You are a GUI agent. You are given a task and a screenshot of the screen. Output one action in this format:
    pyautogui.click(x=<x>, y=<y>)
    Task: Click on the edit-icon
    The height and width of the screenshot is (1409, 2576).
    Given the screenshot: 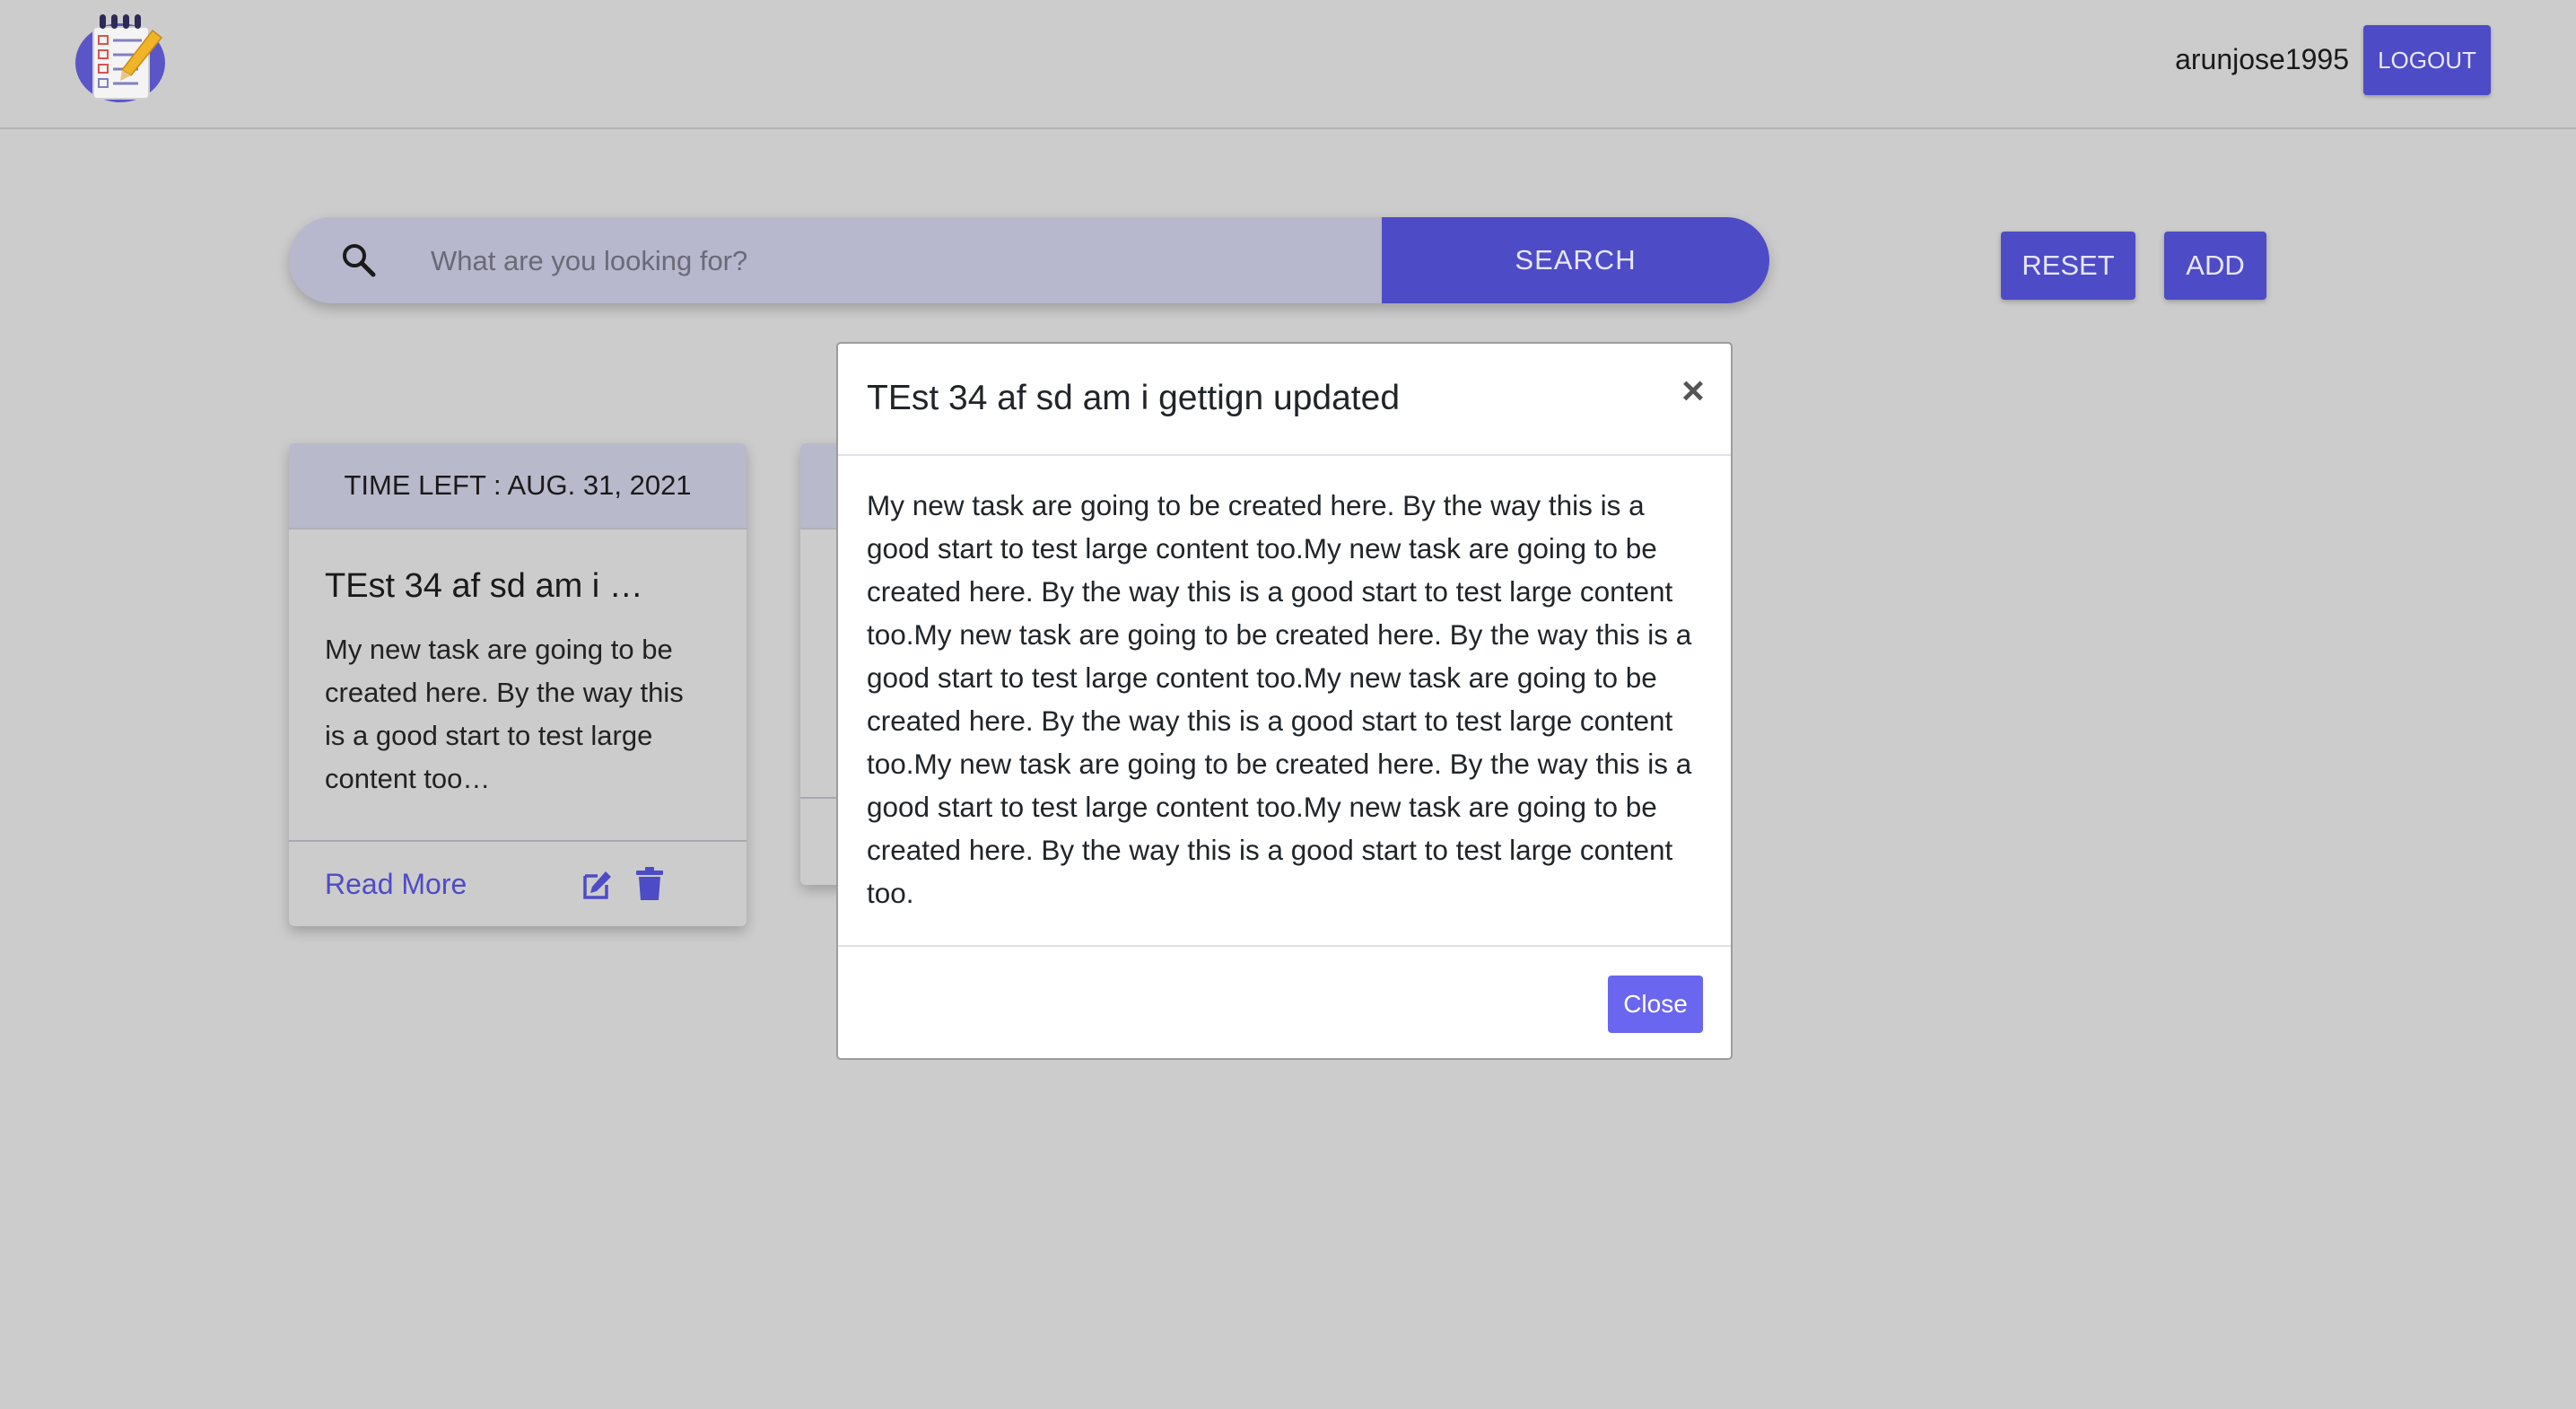 What is the action you would take?
    pyautogui.click(x=597, y=885)
    